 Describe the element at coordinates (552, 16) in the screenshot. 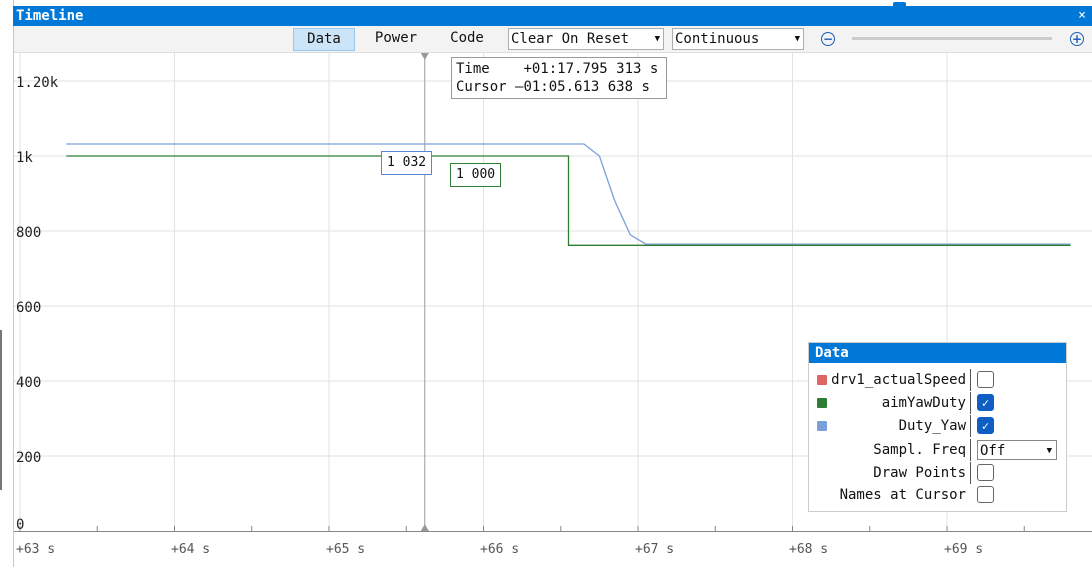

I see `timeline-title-bar: Timeline ×` at that location.